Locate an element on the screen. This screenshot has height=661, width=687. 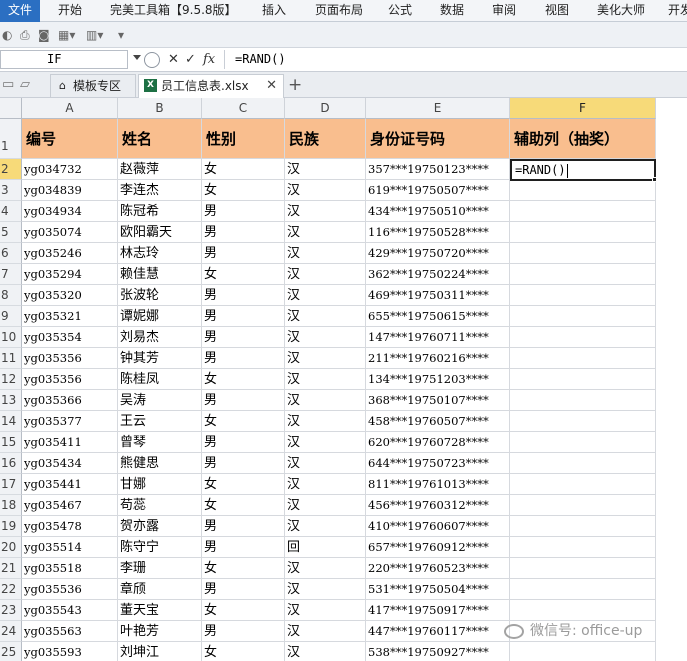
cell-name: 章颀 is located at coordinates (160, 589).